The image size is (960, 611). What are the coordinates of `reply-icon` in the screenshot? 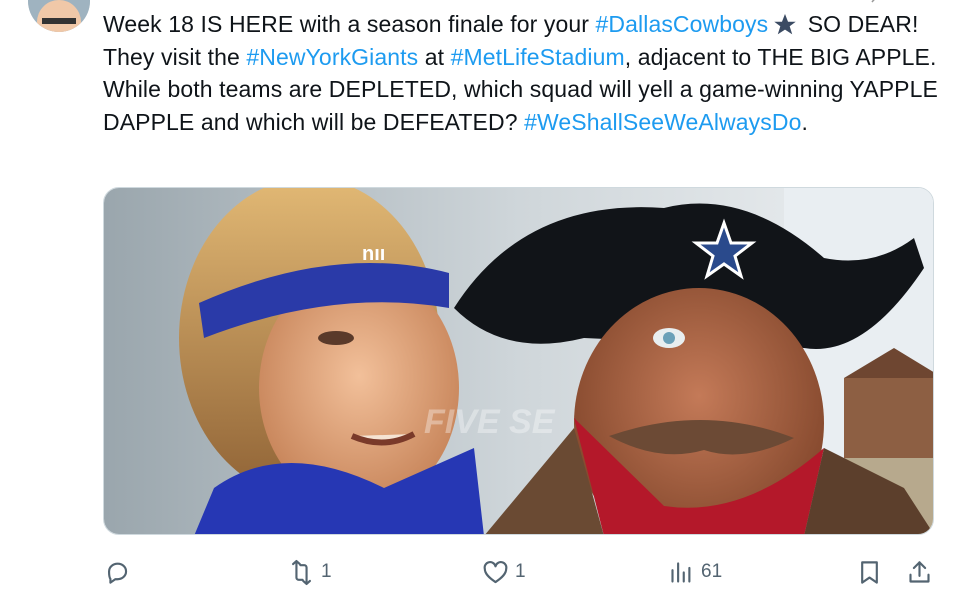 It's located at (117, 573).